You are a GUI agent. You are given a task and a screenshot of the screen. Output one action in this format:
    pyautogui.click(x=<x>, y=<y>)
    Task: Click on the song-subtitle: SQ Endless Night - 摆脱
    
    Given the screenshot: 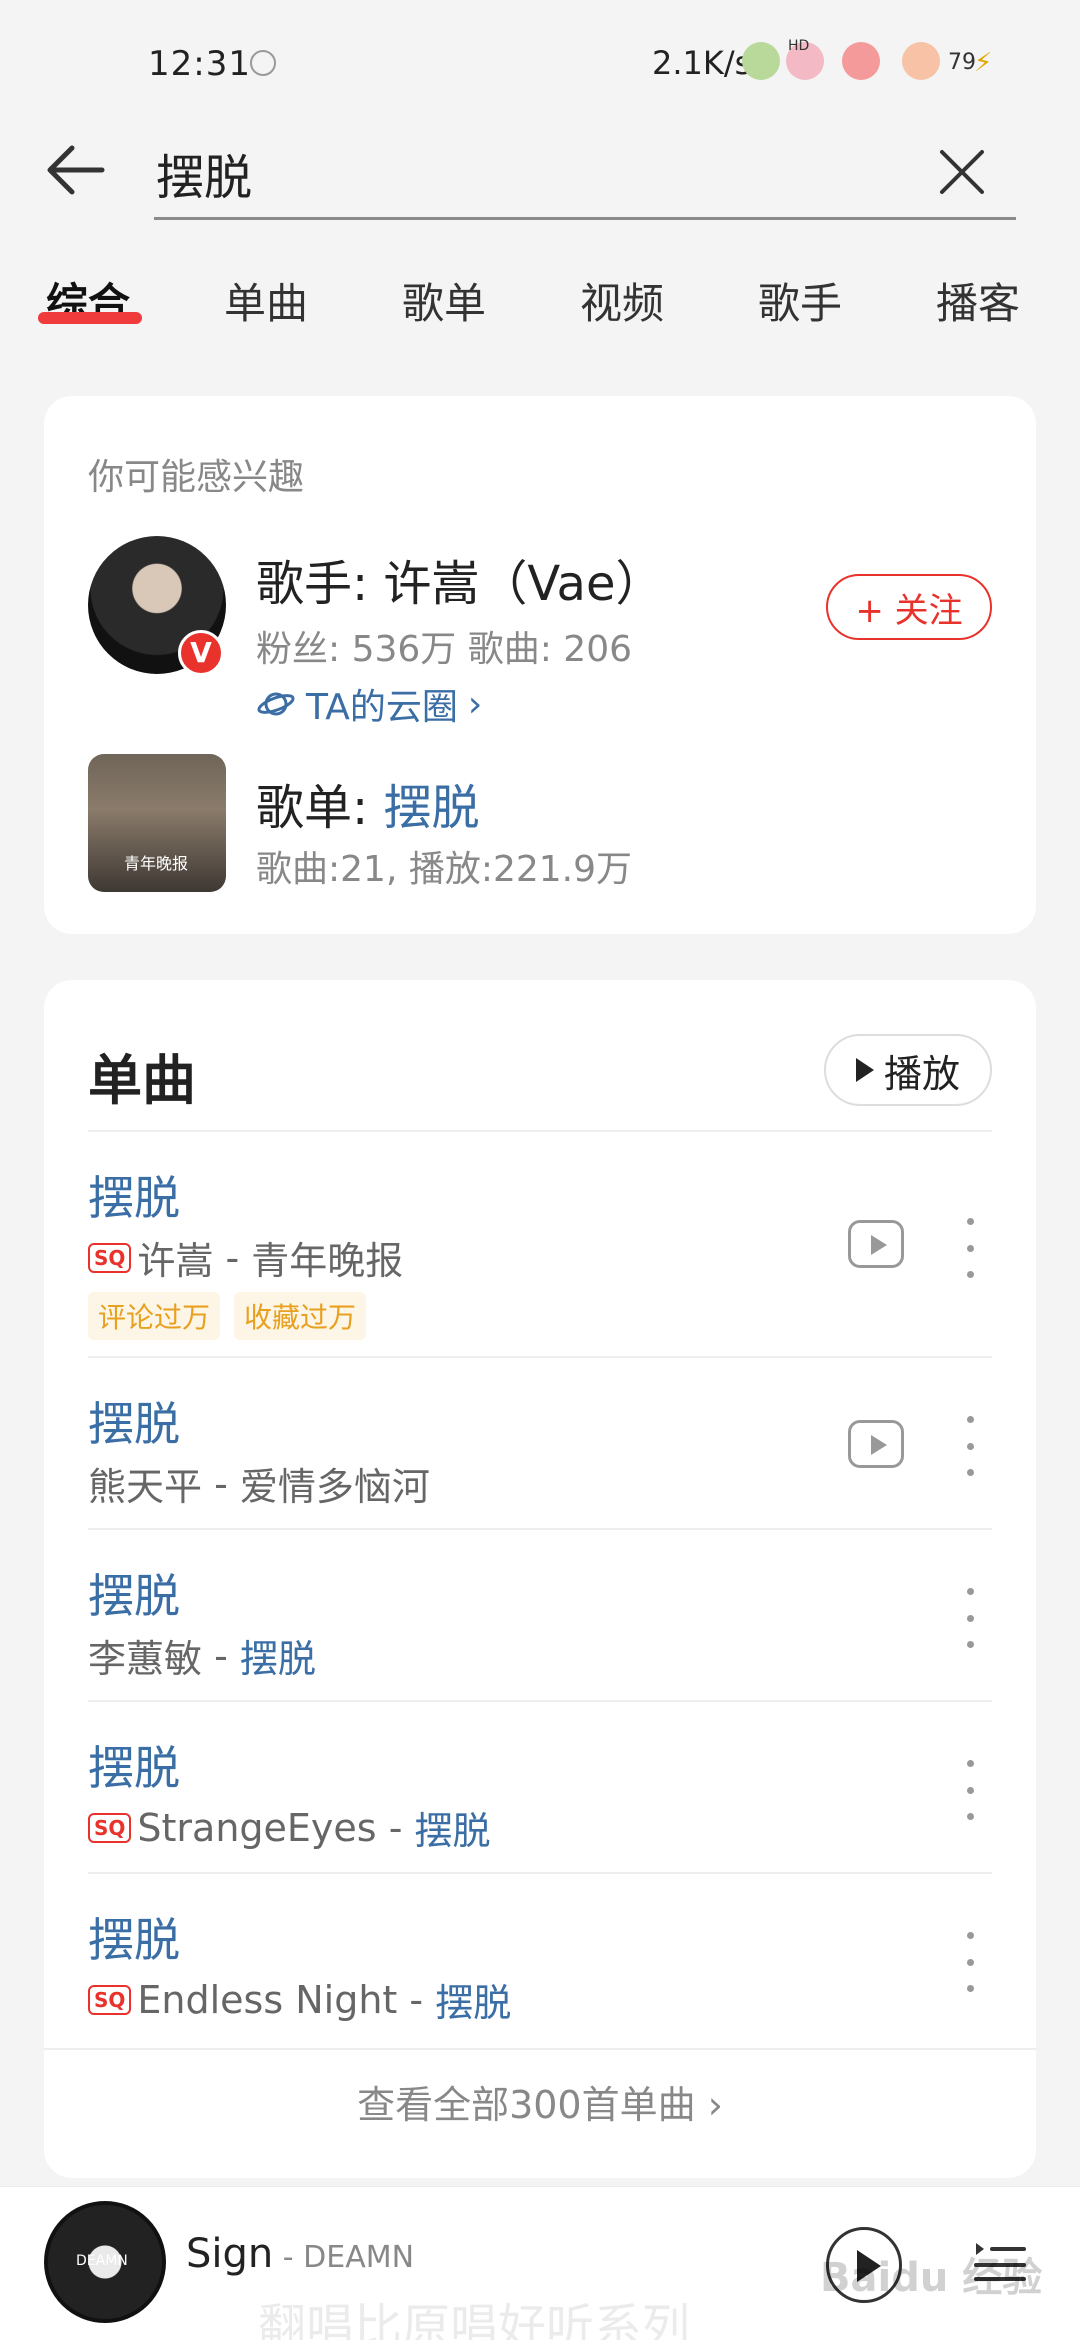 What is the action you would take?
    pyautogui.click(x=299, y=1999)
    